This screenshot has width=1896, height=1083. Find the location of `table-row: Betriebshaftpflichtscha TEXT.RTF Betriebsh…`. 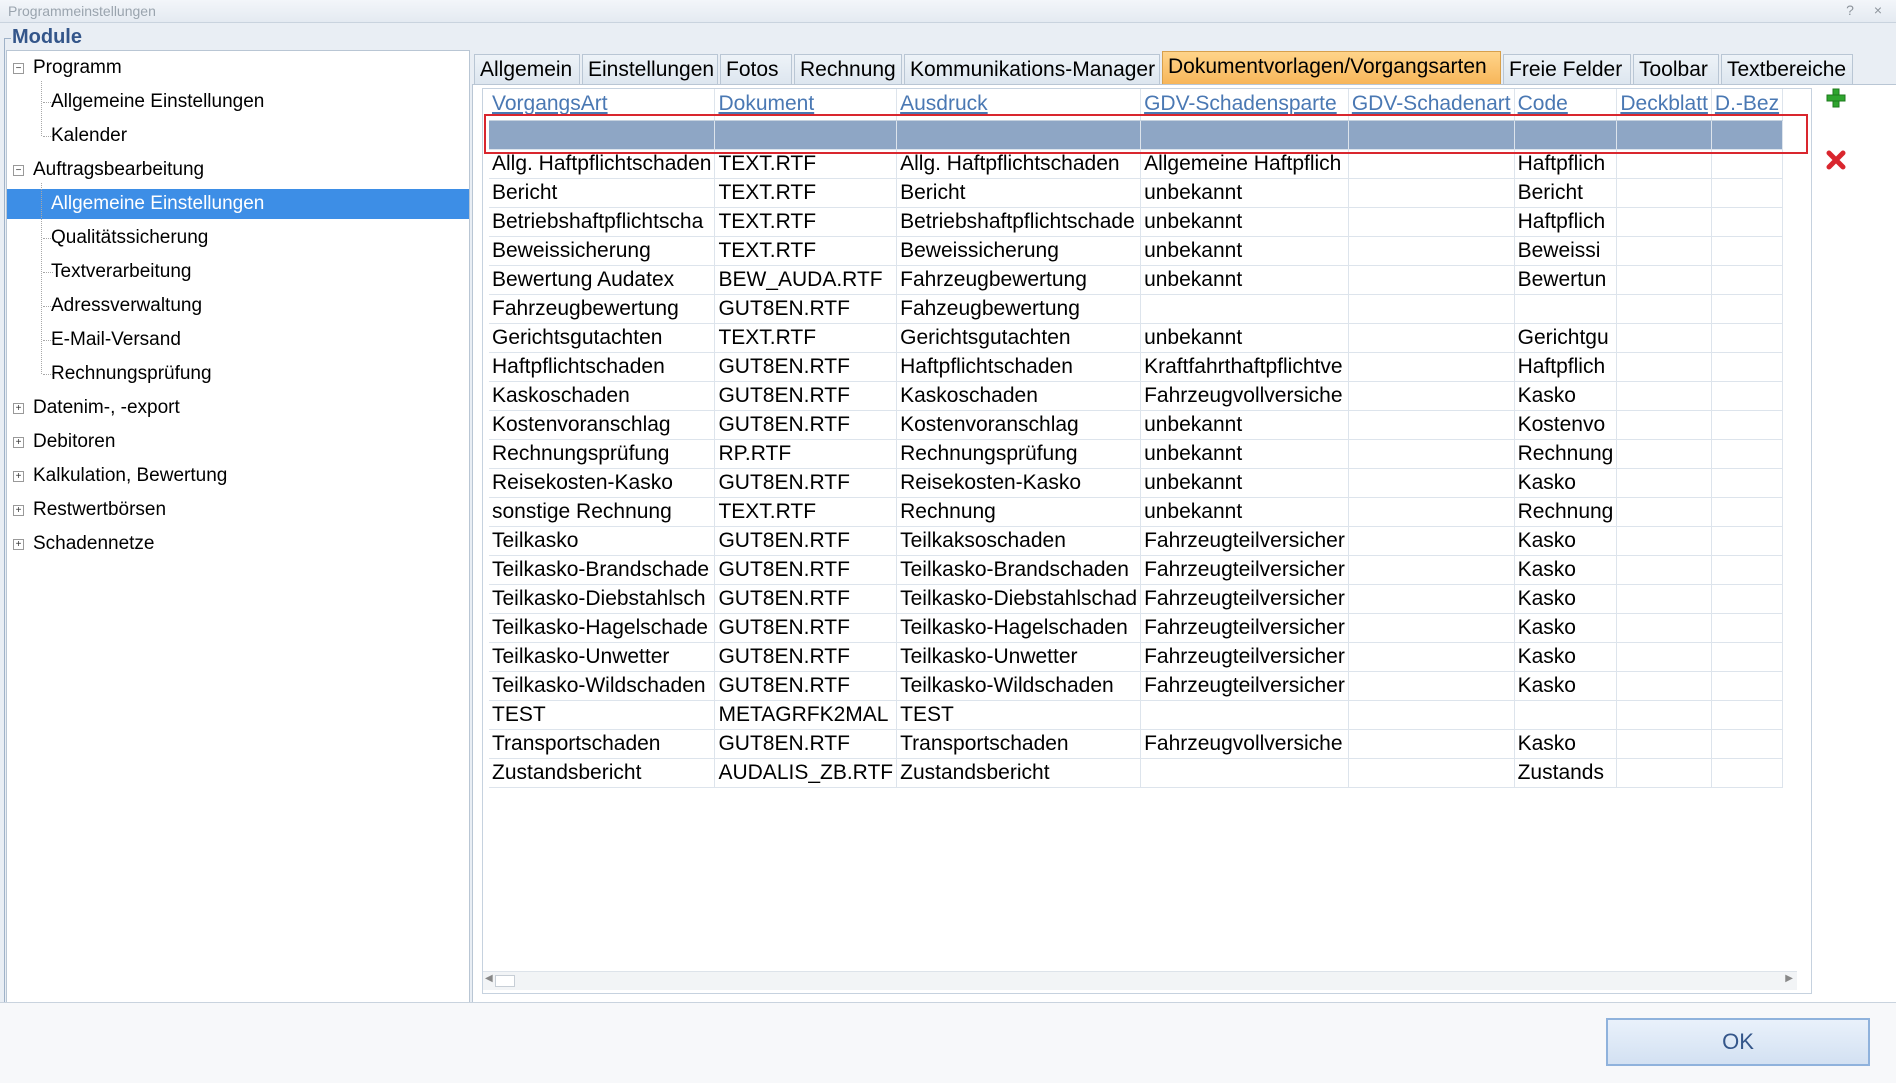

table-row: Betriebshaftpflichtscha TEXT.RTF Betriebsh… is located at coordinates (1136, 222).